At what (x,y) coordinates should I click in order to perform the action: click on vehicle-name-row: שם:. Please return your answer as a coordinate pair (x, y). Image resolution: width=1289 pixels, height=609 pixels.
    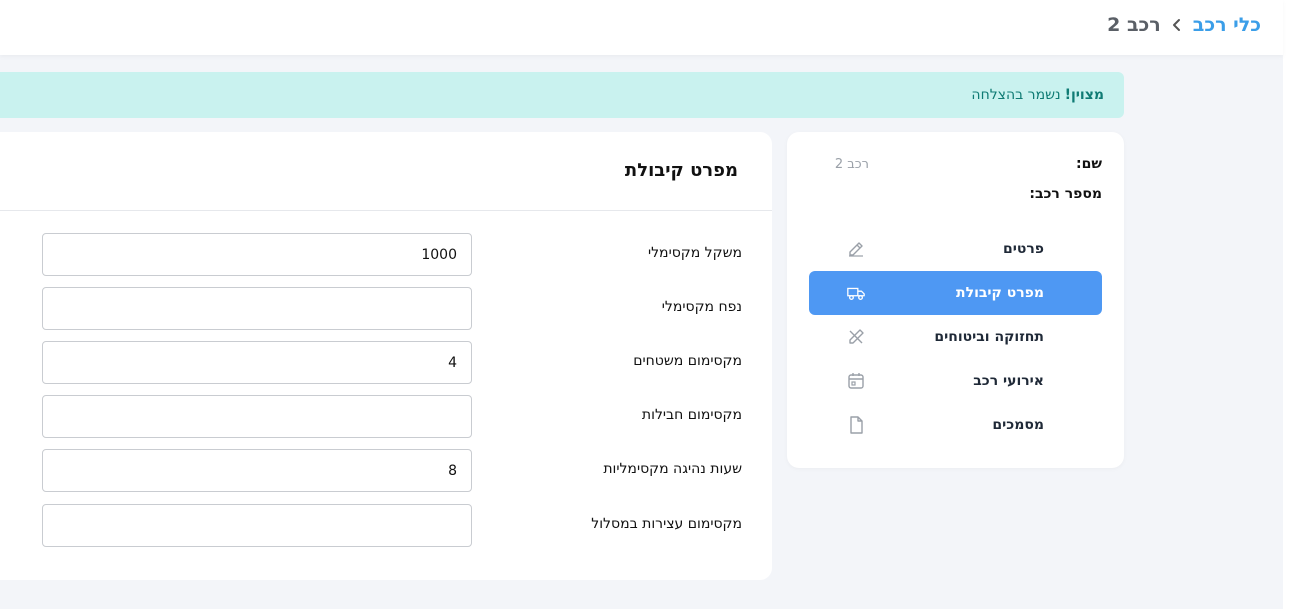
    Looking at the image, I should click on (1089, 164).